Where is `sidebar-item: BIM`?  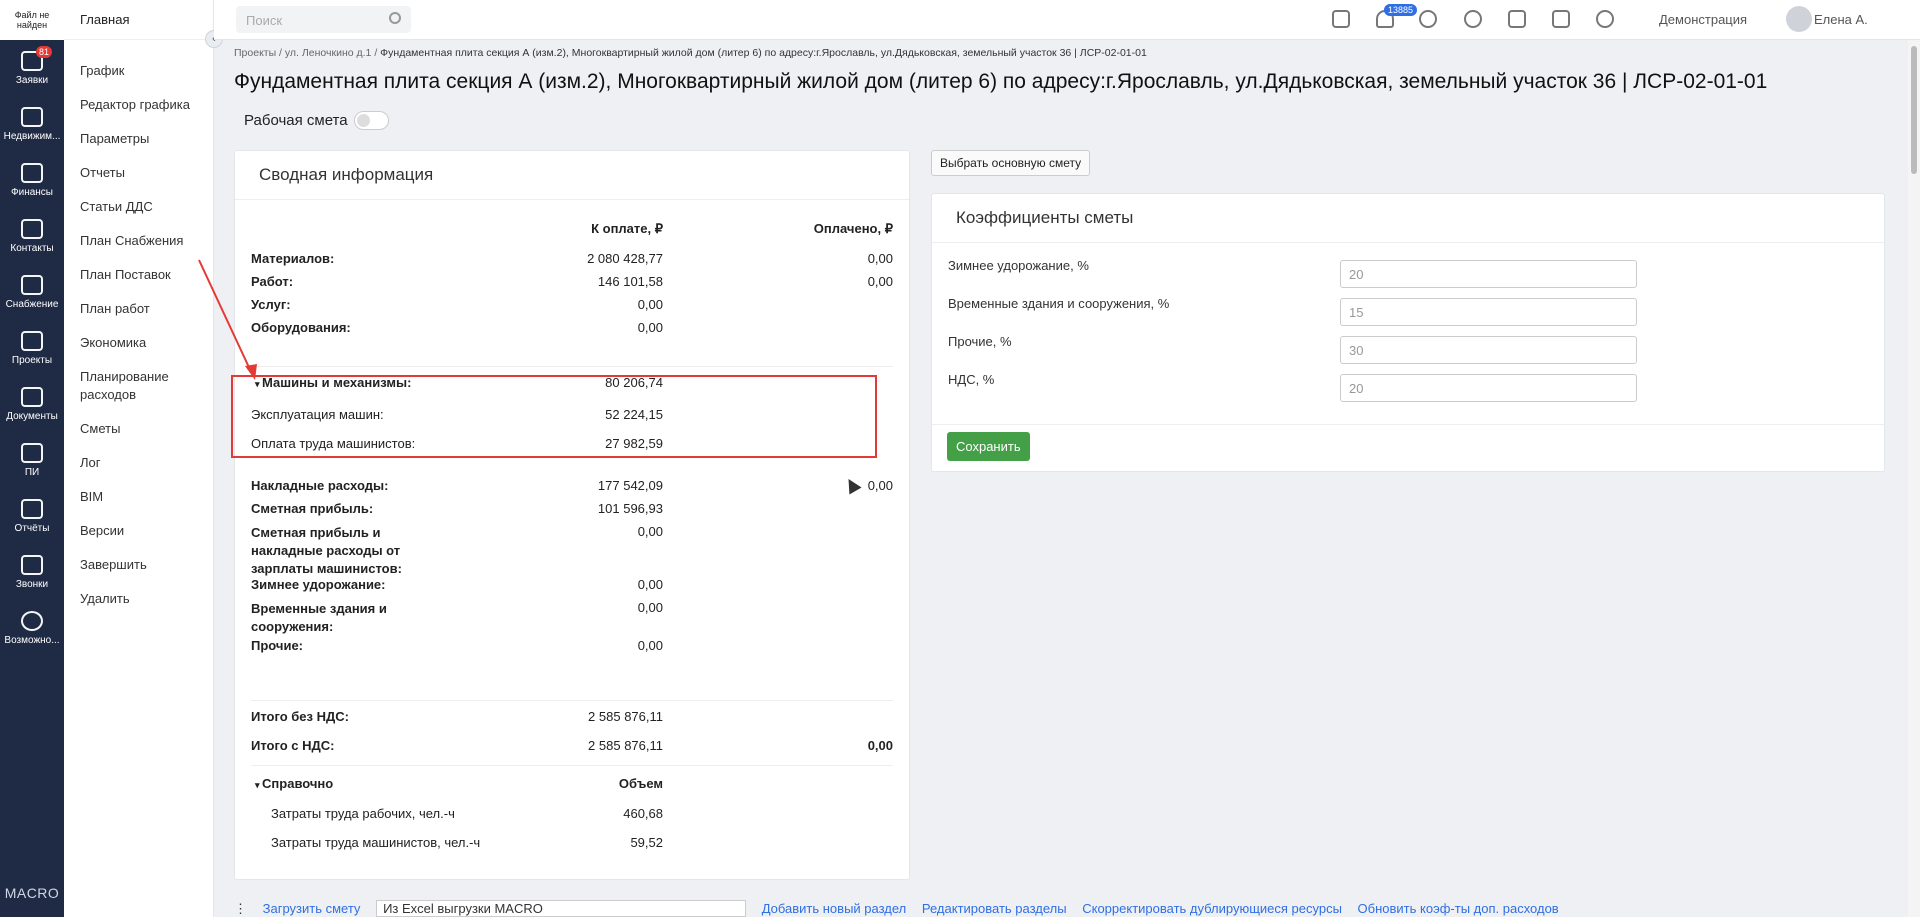
sidebar-item: BIM is located at coordinates (138, 497).